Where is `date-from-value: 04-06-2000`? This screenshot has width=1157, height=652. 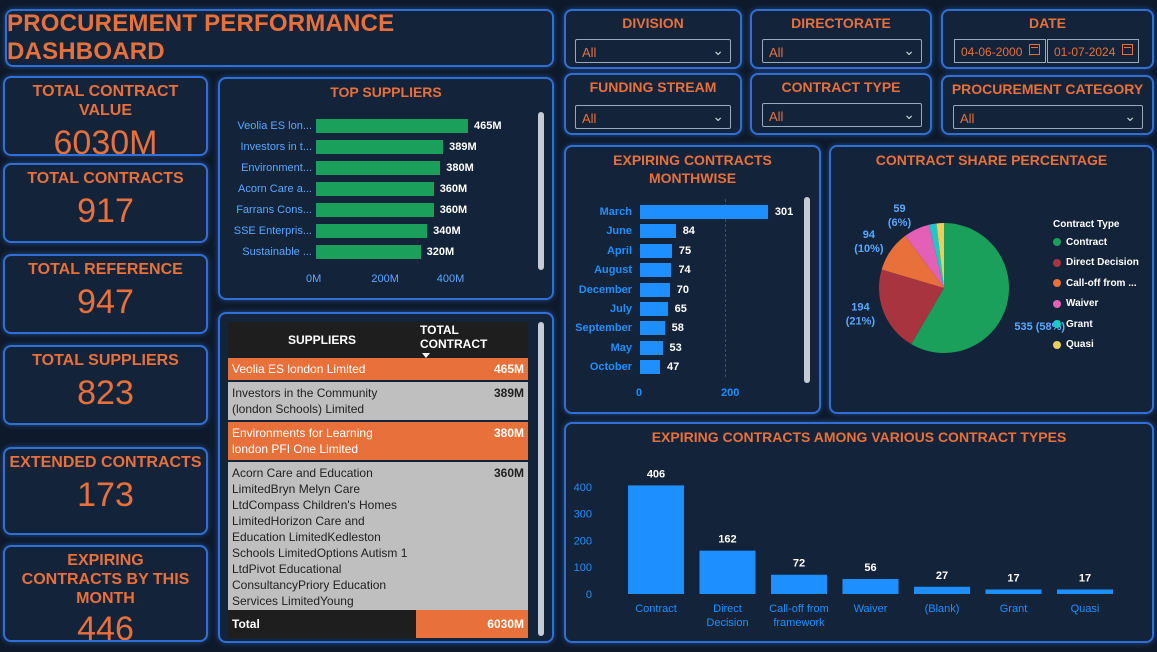 date-from-value: 04-06-2000 is located at coordinates (992, 52).